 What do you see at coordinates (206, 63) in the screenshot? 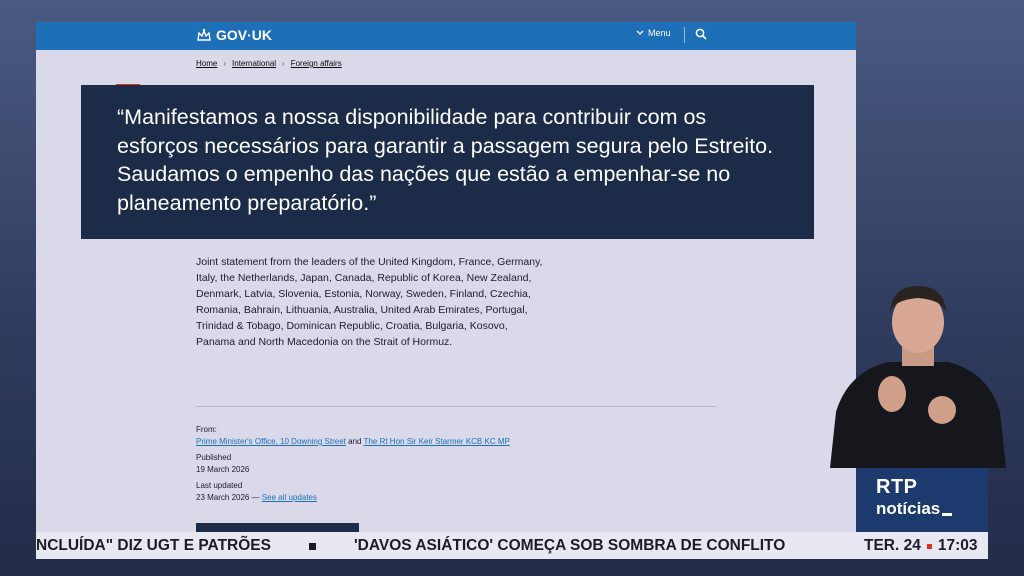
I see `breadcrumb-home: Home` at bounding box center [206, 63].